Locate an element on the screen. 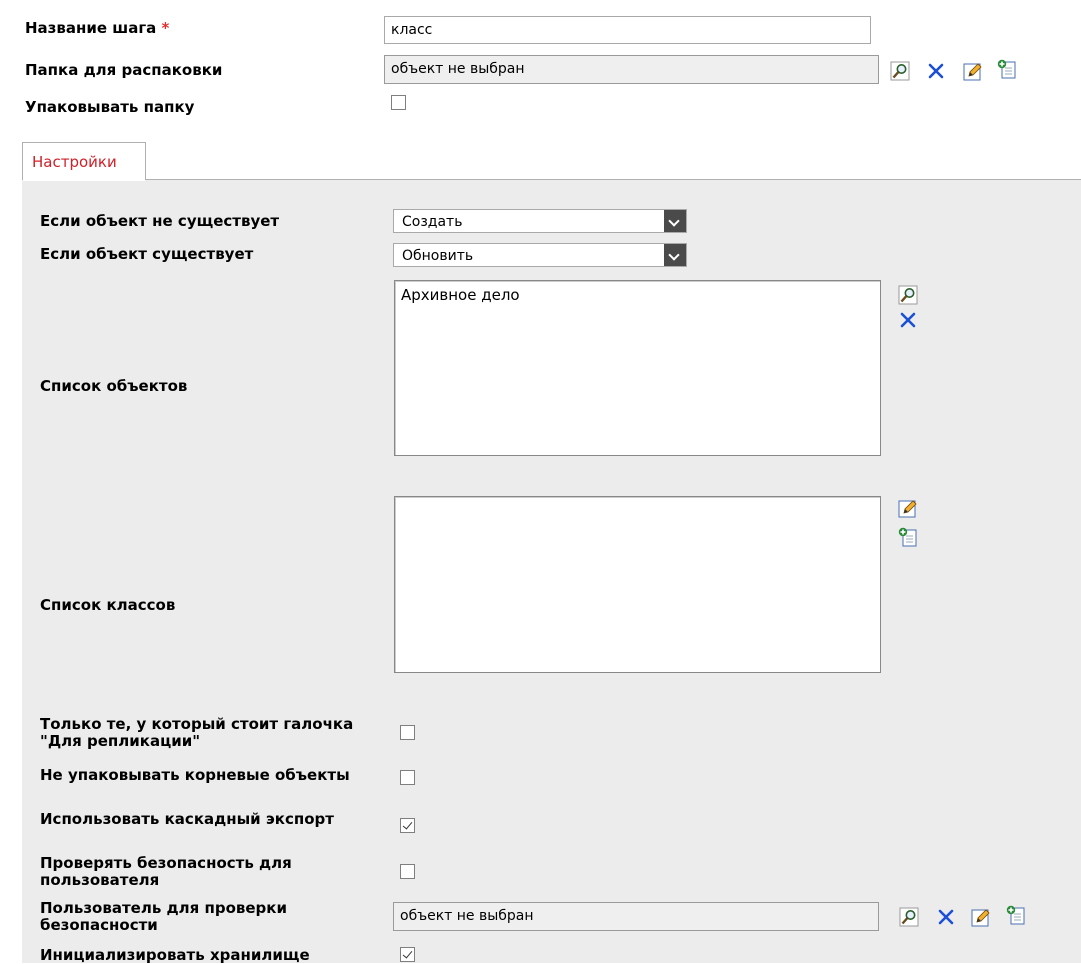  if-not-exists-value: Создать is located at coordinates (432, 222).